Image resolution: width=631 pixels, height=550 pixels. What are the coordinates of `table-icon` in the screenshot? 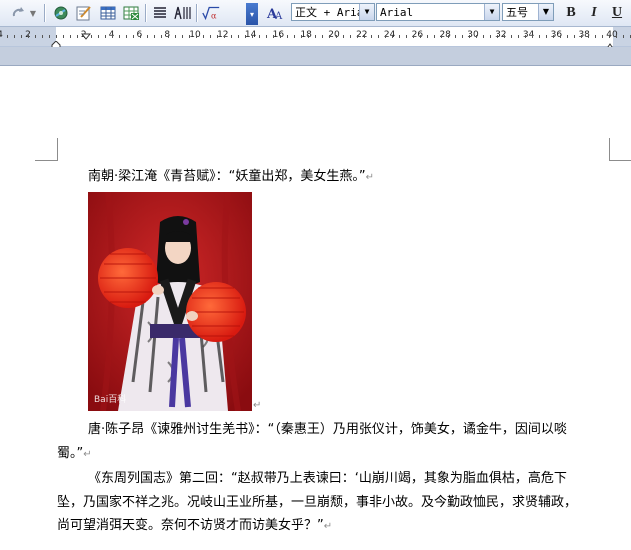 It's located at (108, 13).